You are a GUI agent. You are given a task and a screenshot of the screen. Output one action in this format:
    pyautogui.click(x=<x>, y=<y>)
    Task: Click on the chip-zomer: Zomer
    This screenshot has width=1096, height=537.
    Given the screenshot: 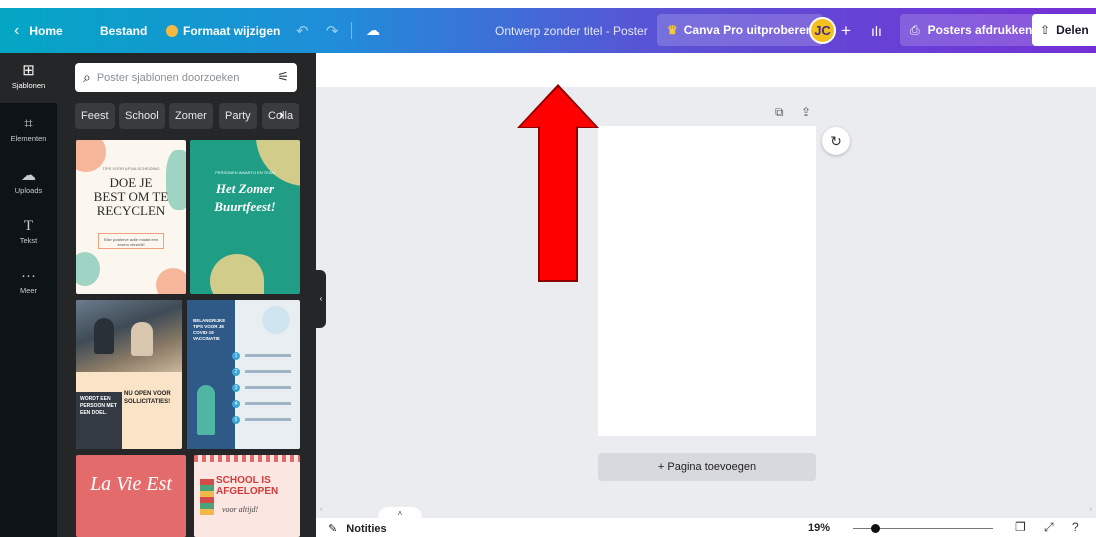 What is the action you would take?
    pyautogui.click(x=191, y=116)
    